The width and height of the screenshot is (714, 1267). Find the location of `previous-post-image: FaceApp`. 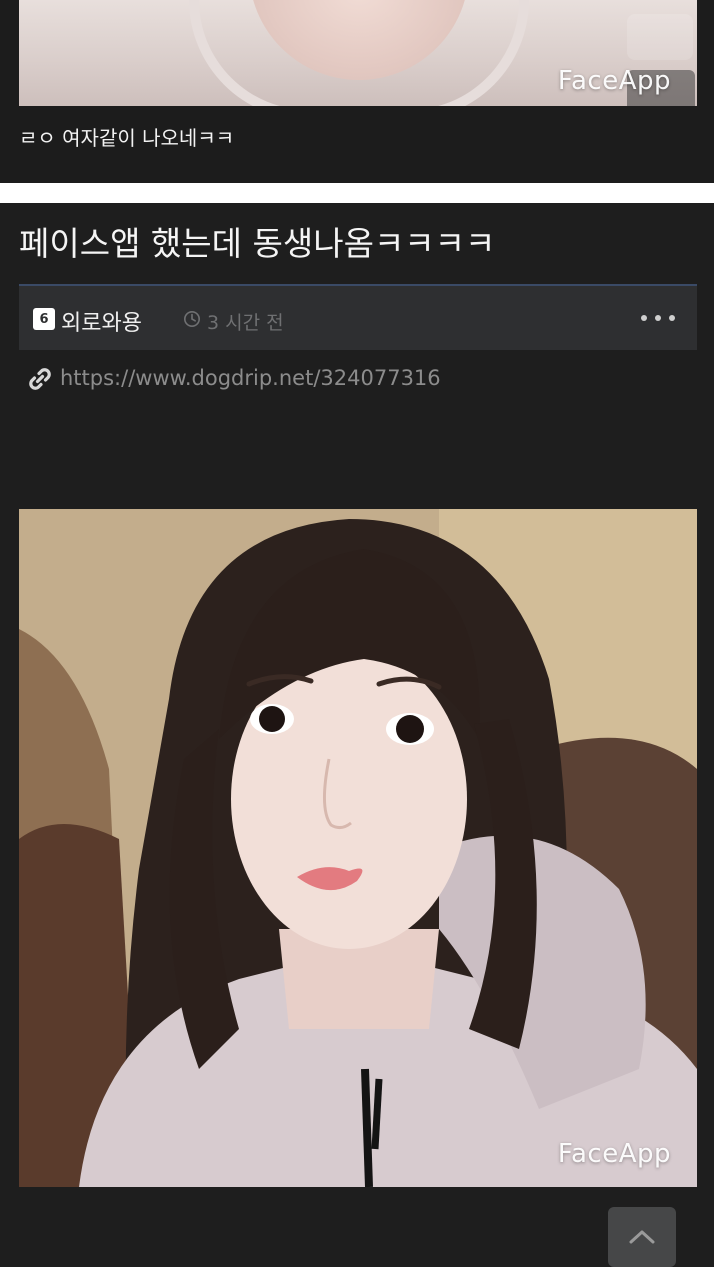

previous-post-image: FaceApp is located at coordinates (358, 53).